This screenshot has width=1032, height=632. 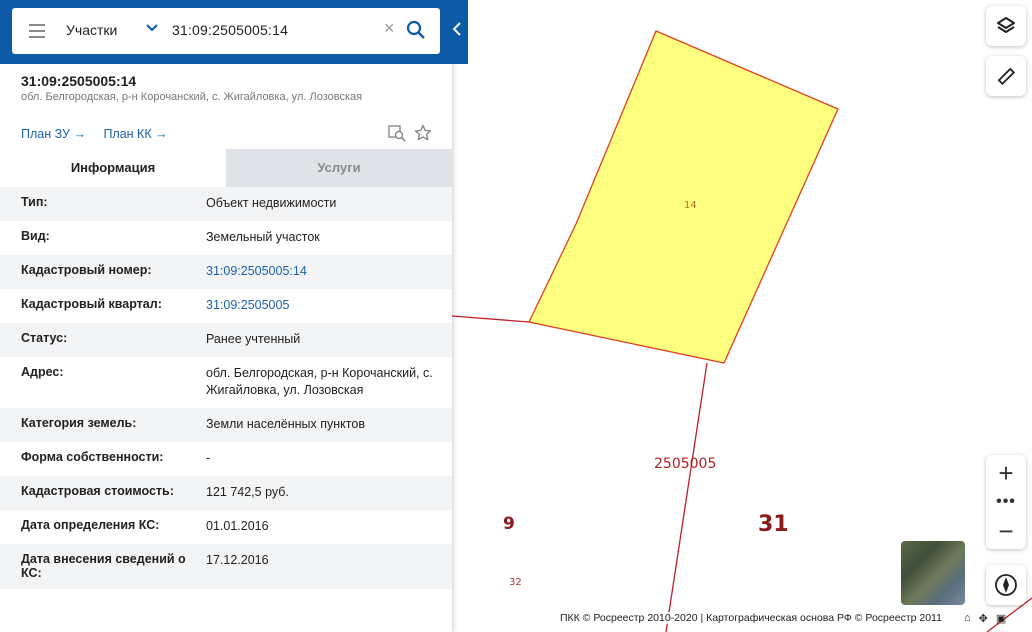 What do you see at coordinates (101, 134) in the screenshot?
I see `plan-links: План ЗУ → План КК →` at bounding box center [101, 134].